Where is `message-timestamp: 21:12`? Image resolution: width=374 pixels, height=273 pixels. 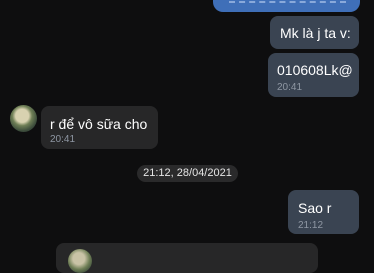 message-timestamp: 21:12 is located at coordinates (311, 225).